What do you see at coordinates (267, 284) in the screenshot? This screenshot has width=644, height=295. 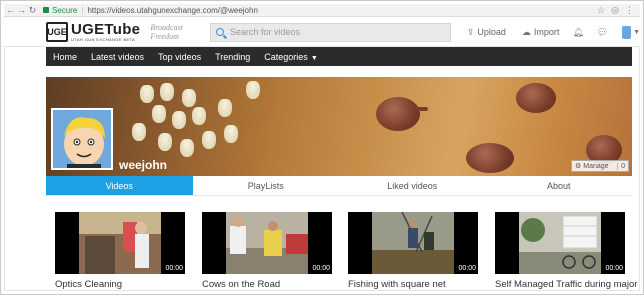 I see `video-title: Cows on the Road` at bounding box center [267, 284].